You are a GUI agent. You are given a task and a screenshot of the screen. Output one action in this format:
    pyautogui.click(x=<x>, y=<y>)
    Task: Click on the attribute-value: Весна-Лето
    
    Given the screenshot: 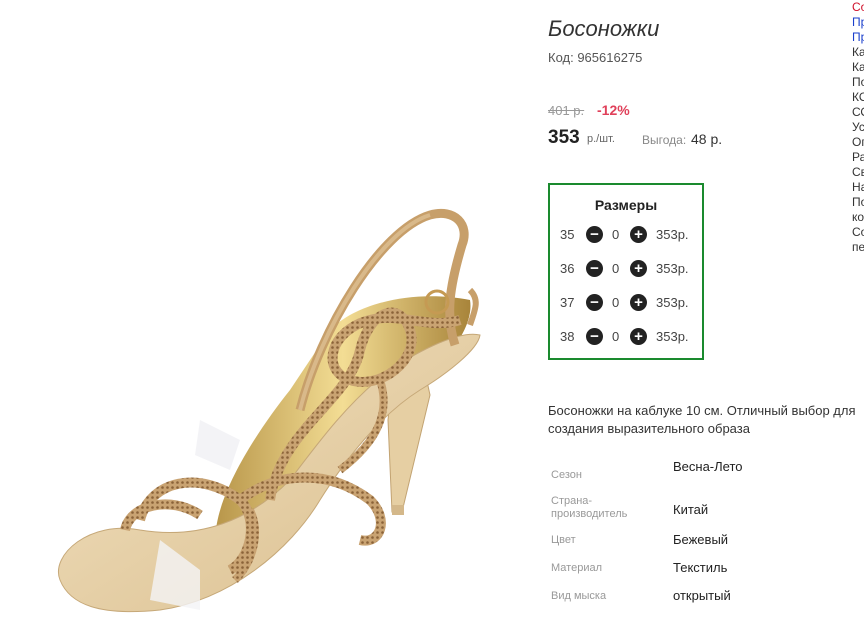 What is the action you would take?
    pyautogui.click(x=708, y=466)
    